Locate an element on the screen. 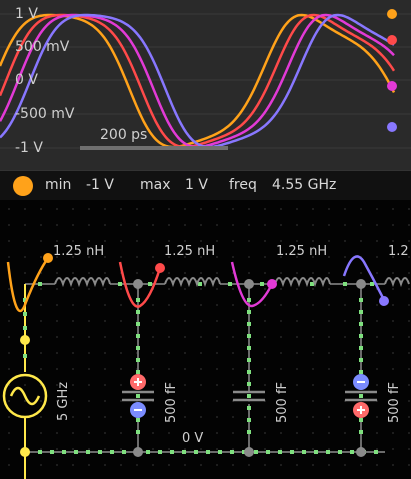 Image resolution: width=411 pixels, height=479 pixels. inductor-1-label: 1.25 nH is located at coordinates (78, 251).